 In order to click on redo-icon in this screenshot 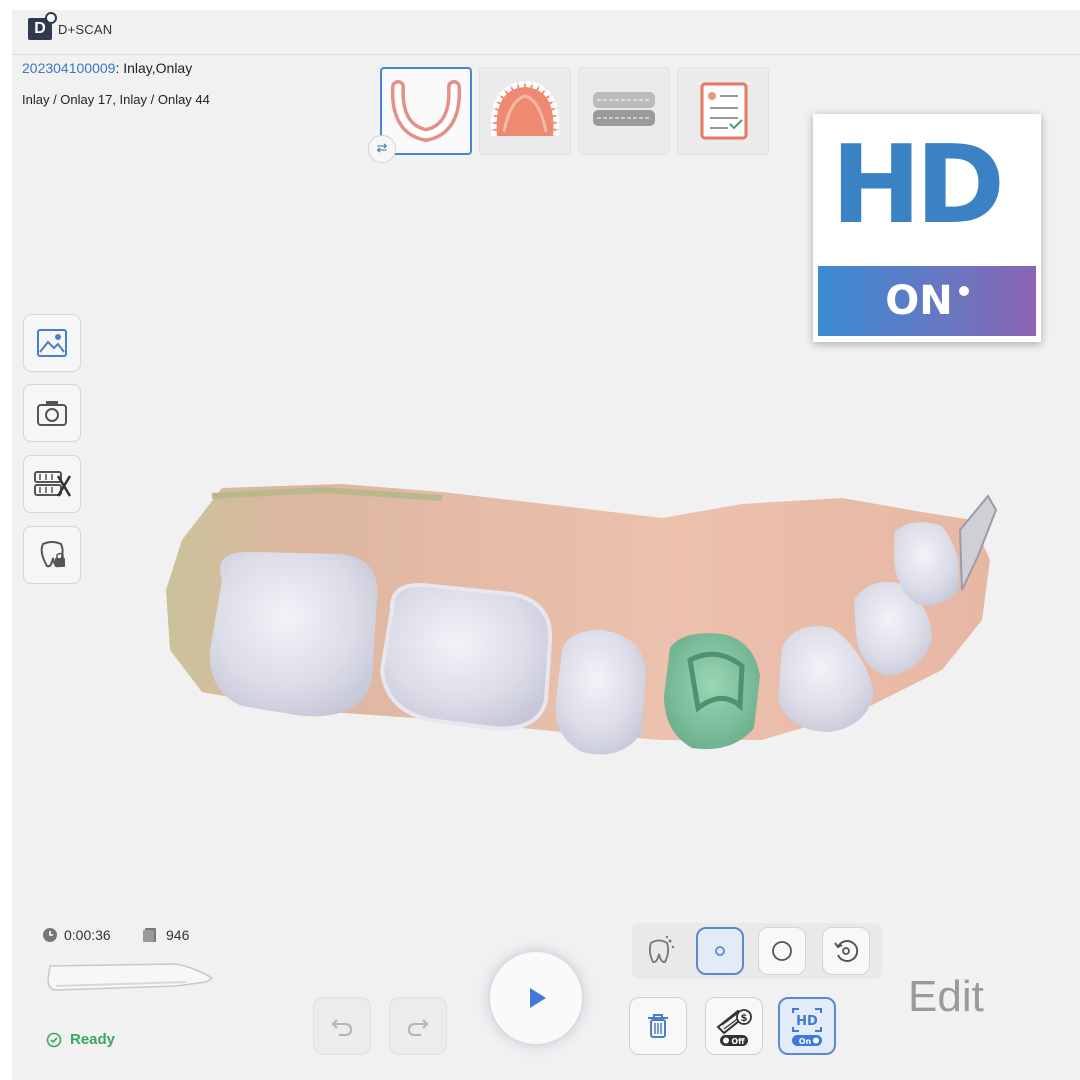, I will do `click(418, 1027)`.